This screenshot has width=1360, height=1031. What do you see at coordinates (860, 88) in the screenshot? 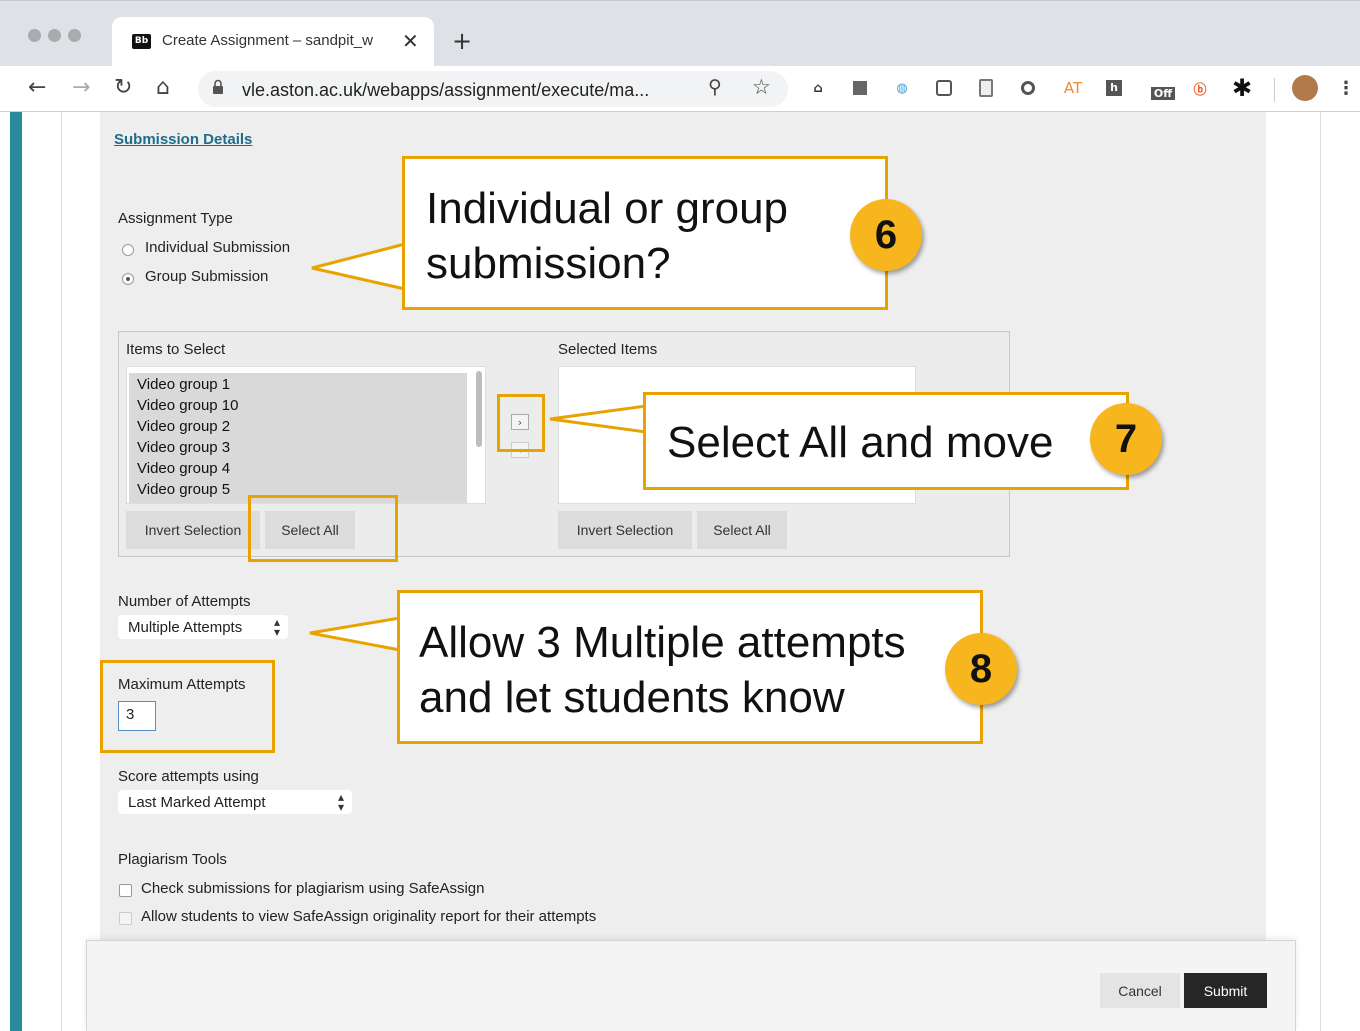
I see `flag-icon` at bounding box center [860, 88].